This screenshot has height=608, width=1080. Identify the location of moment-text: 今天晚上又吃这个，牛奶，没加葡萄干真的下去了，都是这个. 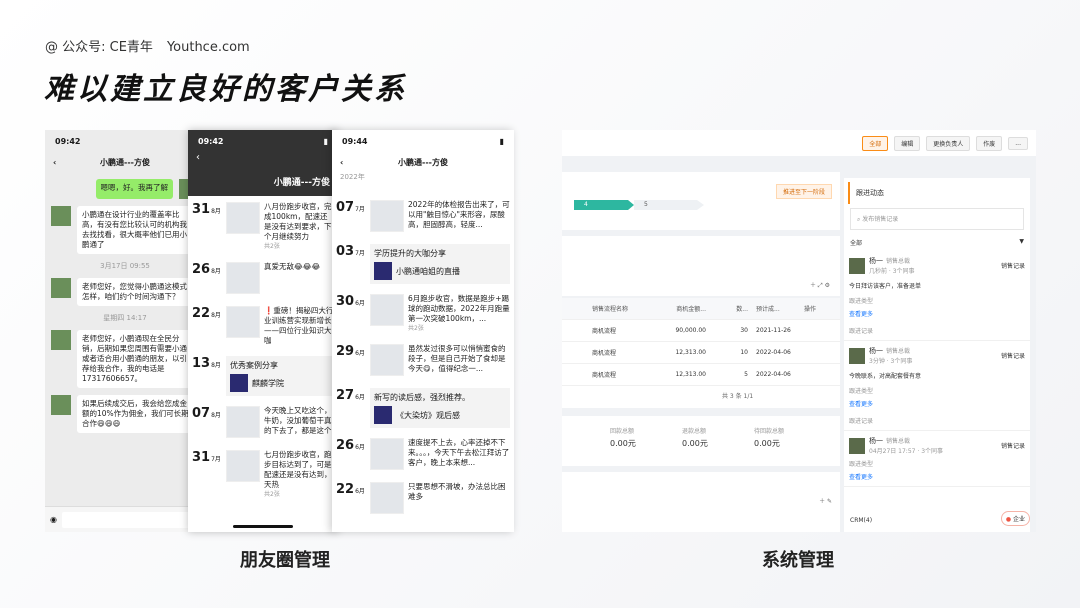
(299, 423).